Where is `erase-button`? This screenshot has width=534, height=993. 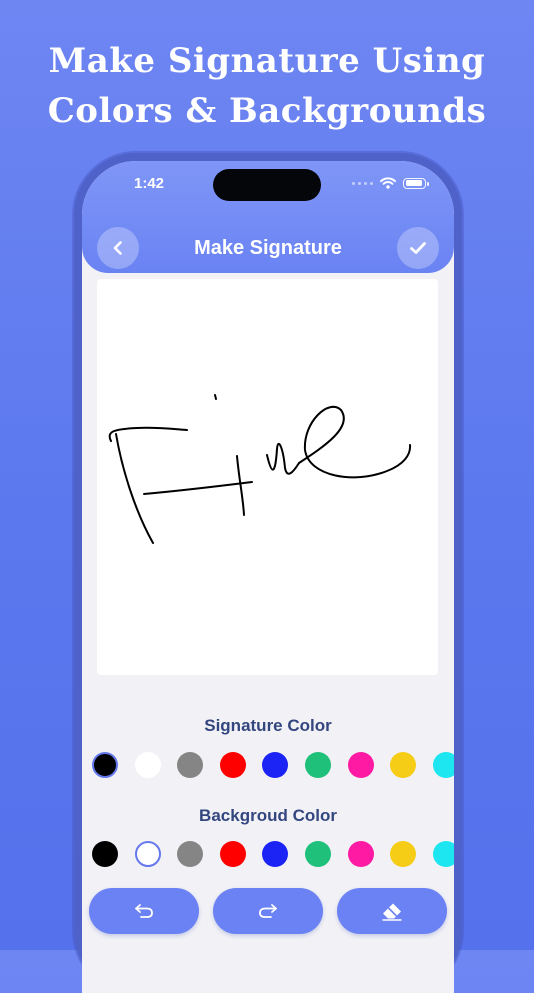
erase-button is located at coordinates (392, 911).